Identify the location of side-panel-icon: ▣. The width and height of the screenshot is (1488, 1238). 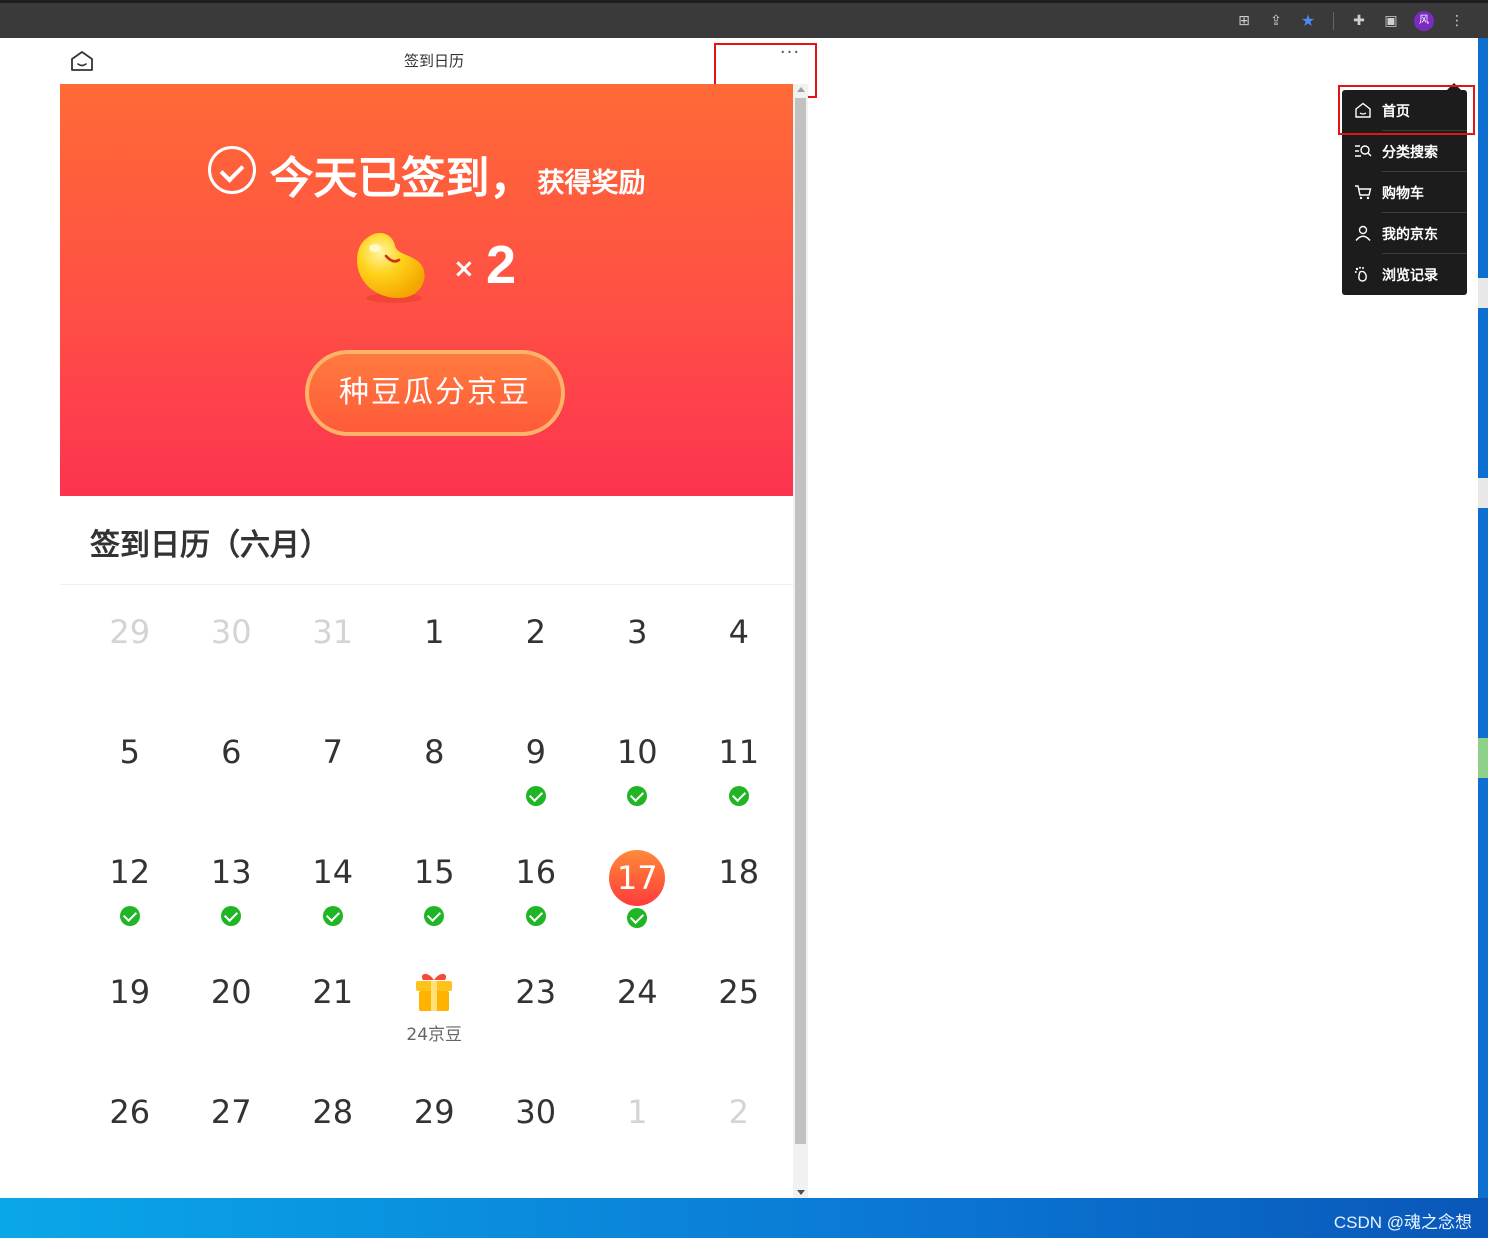
(1391, 21).